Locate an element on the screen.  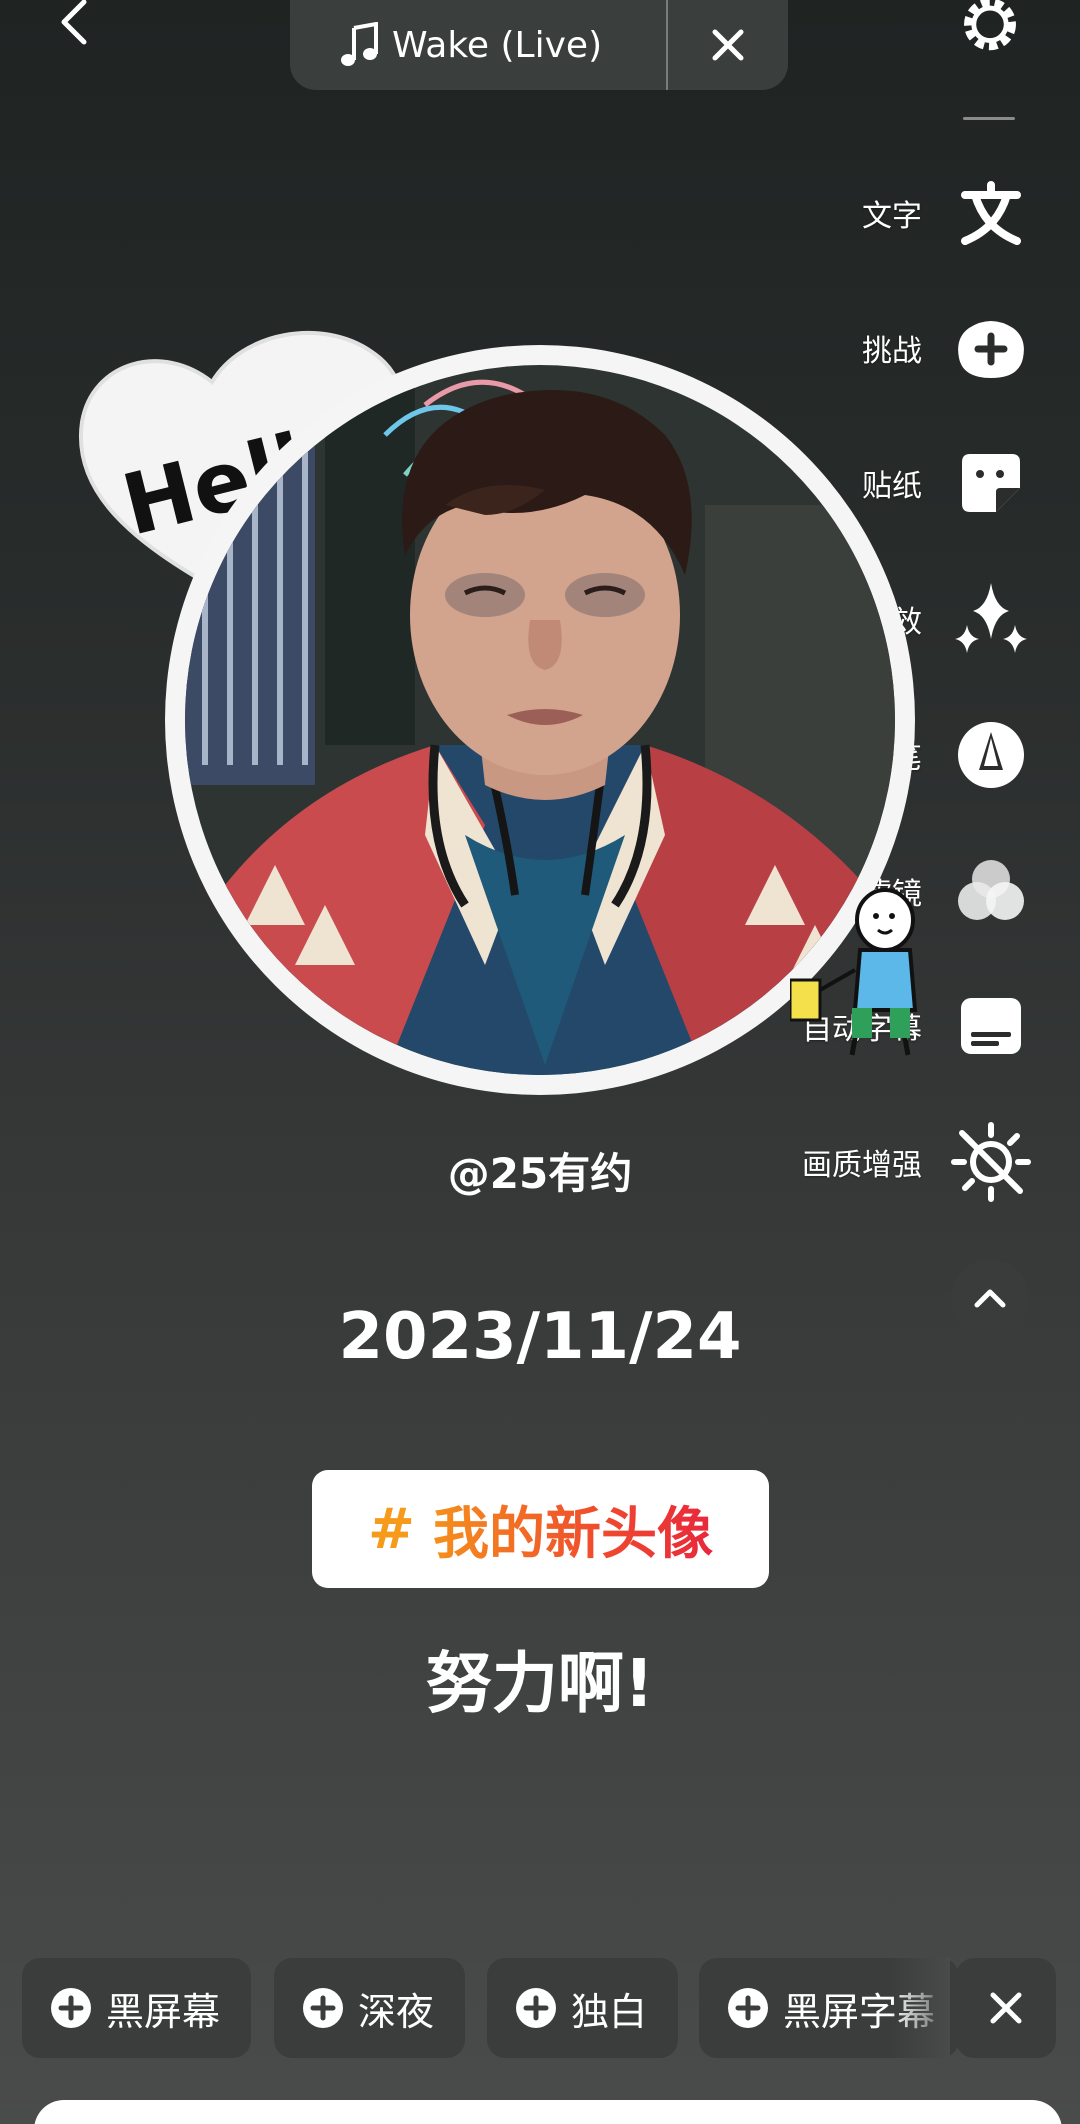
music-selector: Wake (Live) is located at coordinates (539, 45).